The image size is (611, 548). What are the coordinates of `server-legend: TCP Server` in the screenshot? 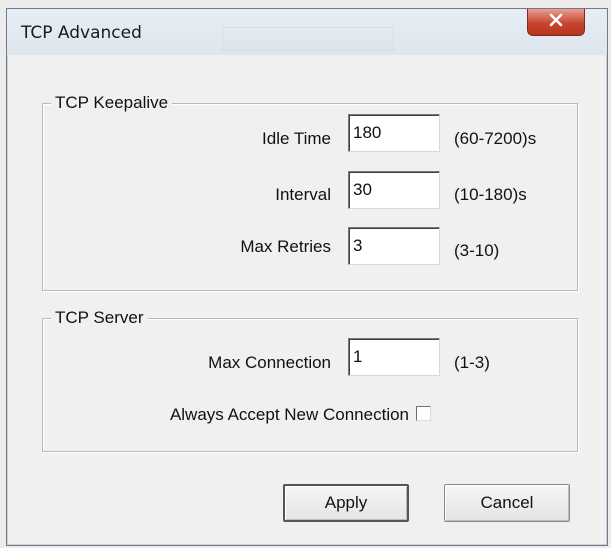 It's located at (99, 318).